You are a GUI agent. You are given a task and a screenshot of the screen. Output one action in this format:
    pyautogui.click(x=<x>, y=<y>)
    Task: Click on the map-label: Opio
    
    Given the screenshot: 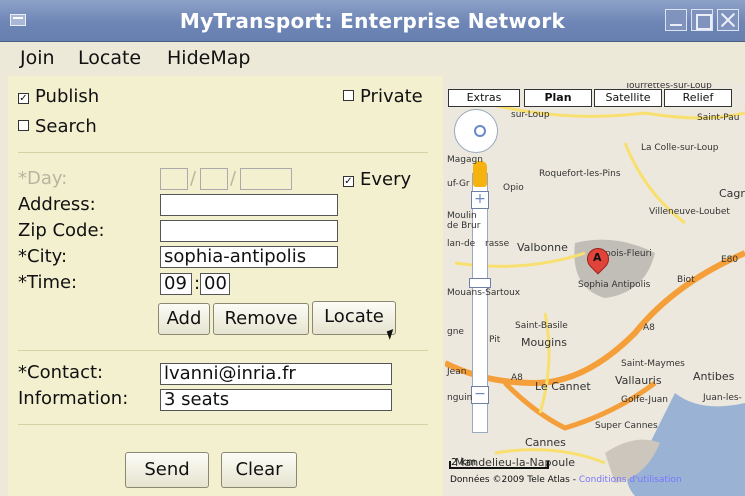 What is the action you would take?
    pyautogui.click(x=513, y=188)
    